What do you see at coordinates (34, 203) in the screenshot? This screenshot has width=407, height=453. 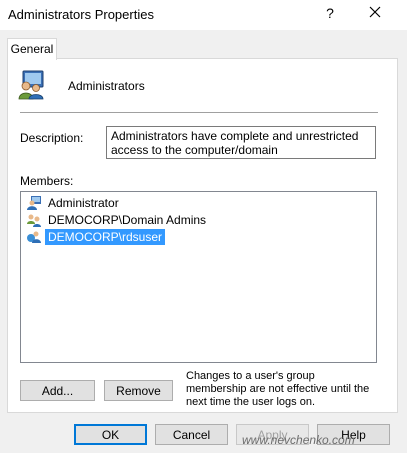 I see `user-icon` at bounding box center [34, 203].